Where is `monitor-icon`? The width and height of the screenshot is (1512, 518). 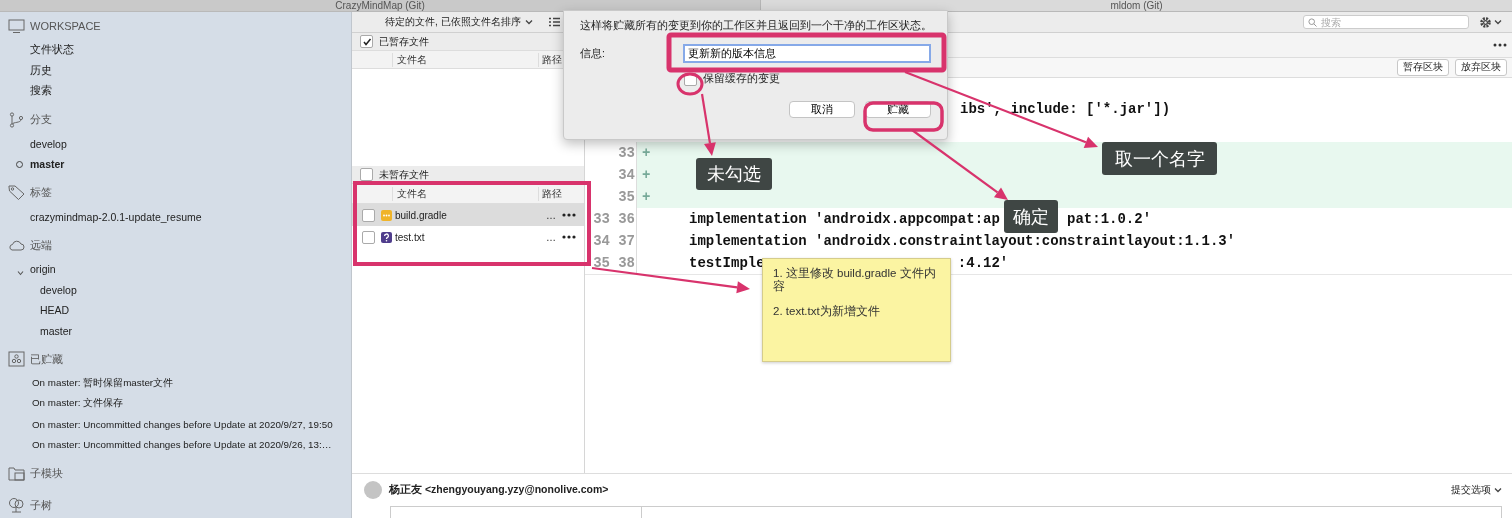
monitor-icon is located at coordinates (16, 26).